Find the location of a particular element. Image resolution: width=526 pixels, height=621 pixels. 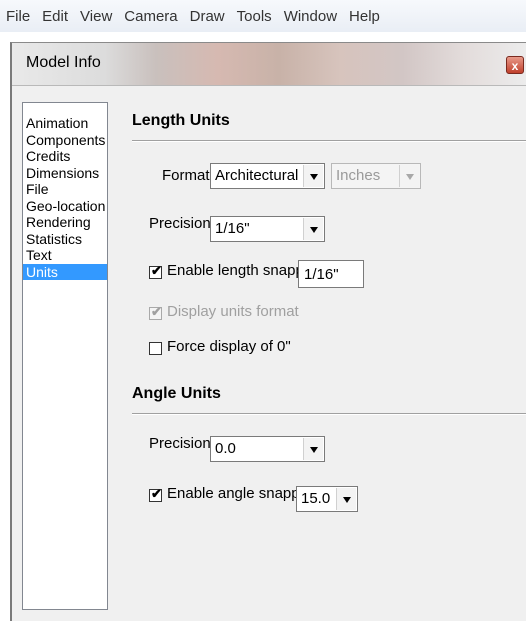

dialog-title: Model Info is located at coordinates (63, 62).